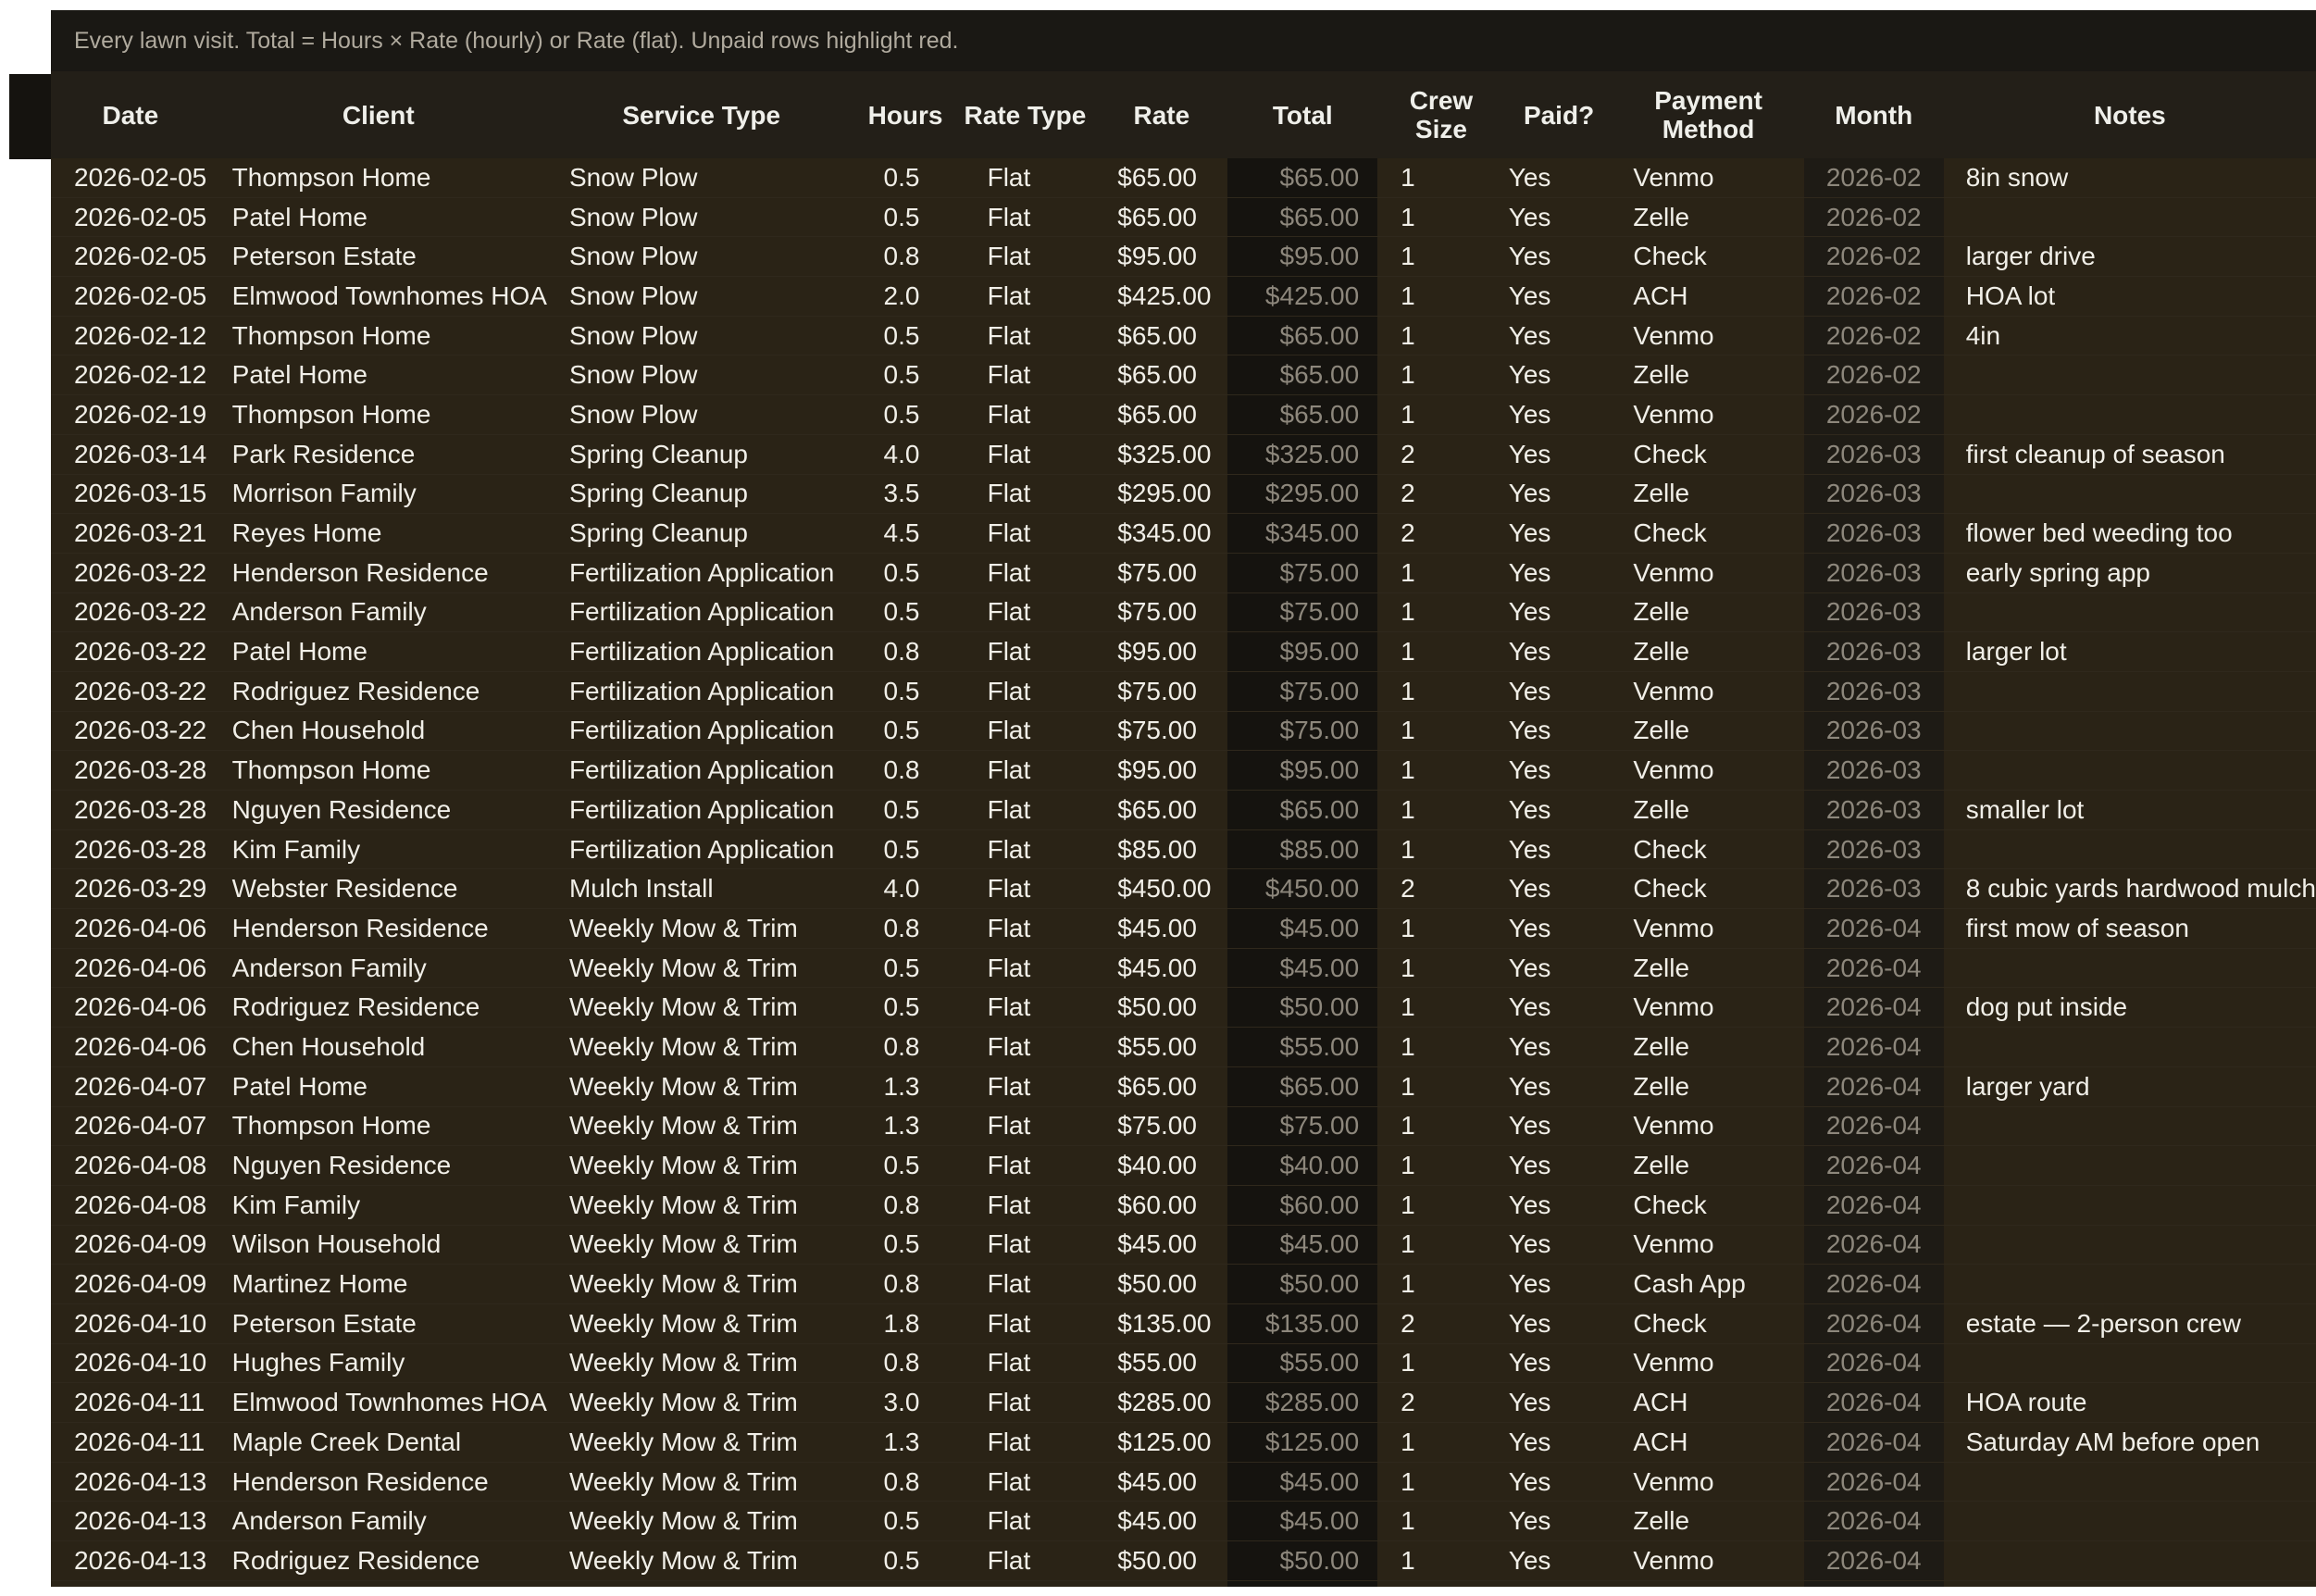 The image size is (2316, 1596). Describe the element at coordinates (378, 1205) in the screenshot. I see `client-cell: Kim Family` at that location.